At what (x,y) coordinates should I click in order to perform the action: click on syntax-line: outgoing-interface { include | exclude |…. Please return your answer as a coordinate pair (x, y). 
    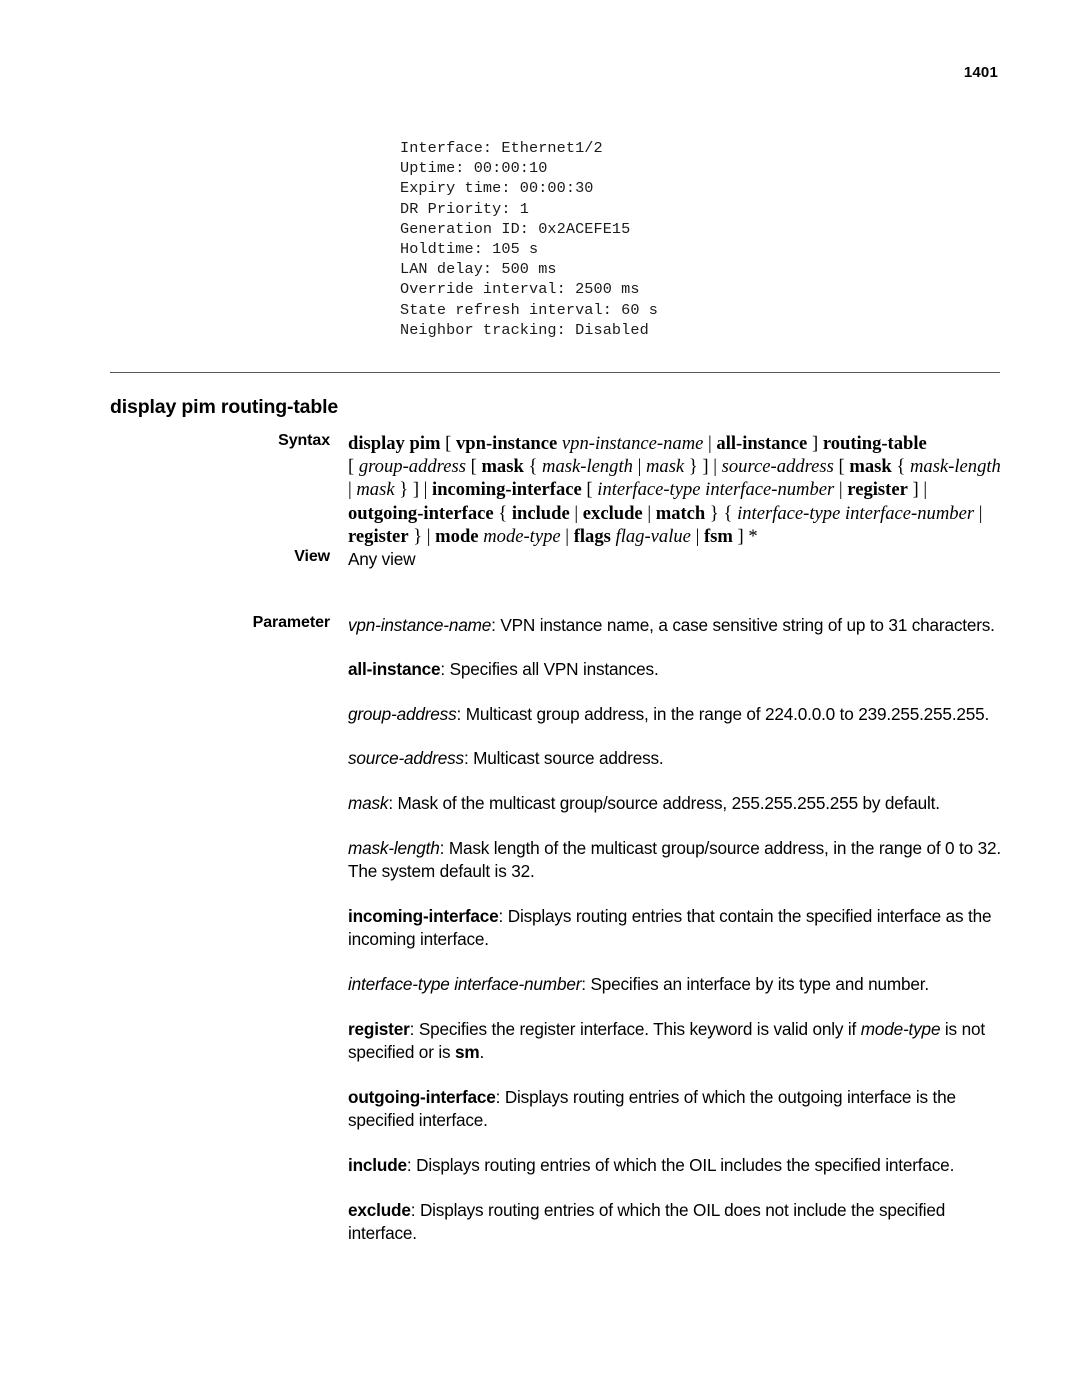
    Looking at the image, I should click on (665, 513).